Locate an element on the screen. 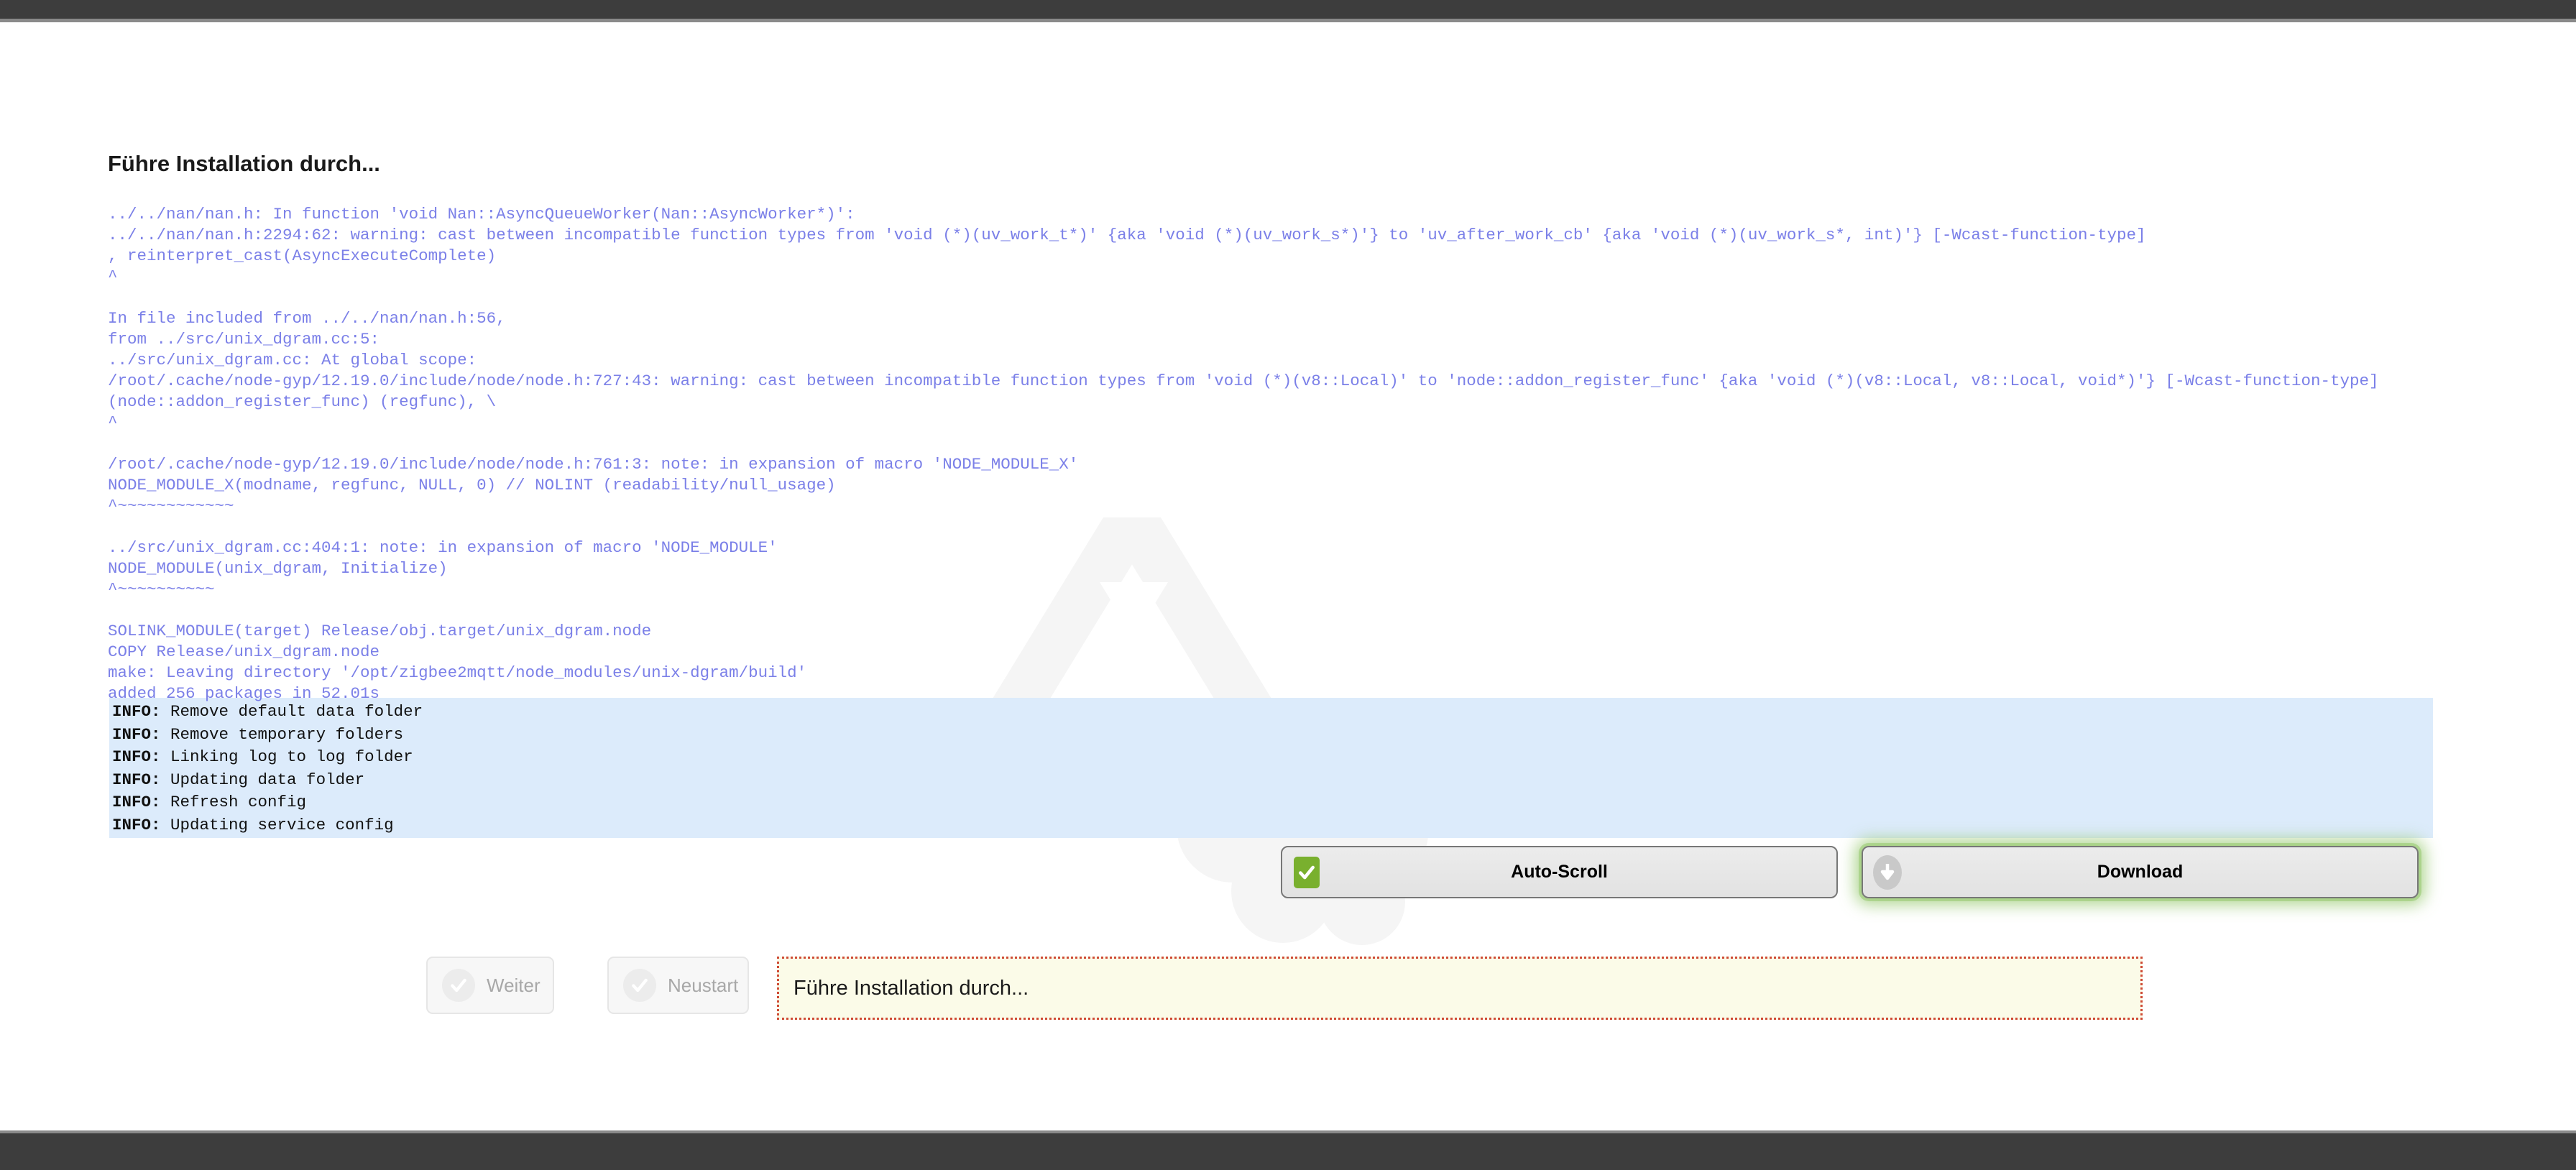  log-info-line: INFO: Remove default data folder is located at coordinates (1272, 712).